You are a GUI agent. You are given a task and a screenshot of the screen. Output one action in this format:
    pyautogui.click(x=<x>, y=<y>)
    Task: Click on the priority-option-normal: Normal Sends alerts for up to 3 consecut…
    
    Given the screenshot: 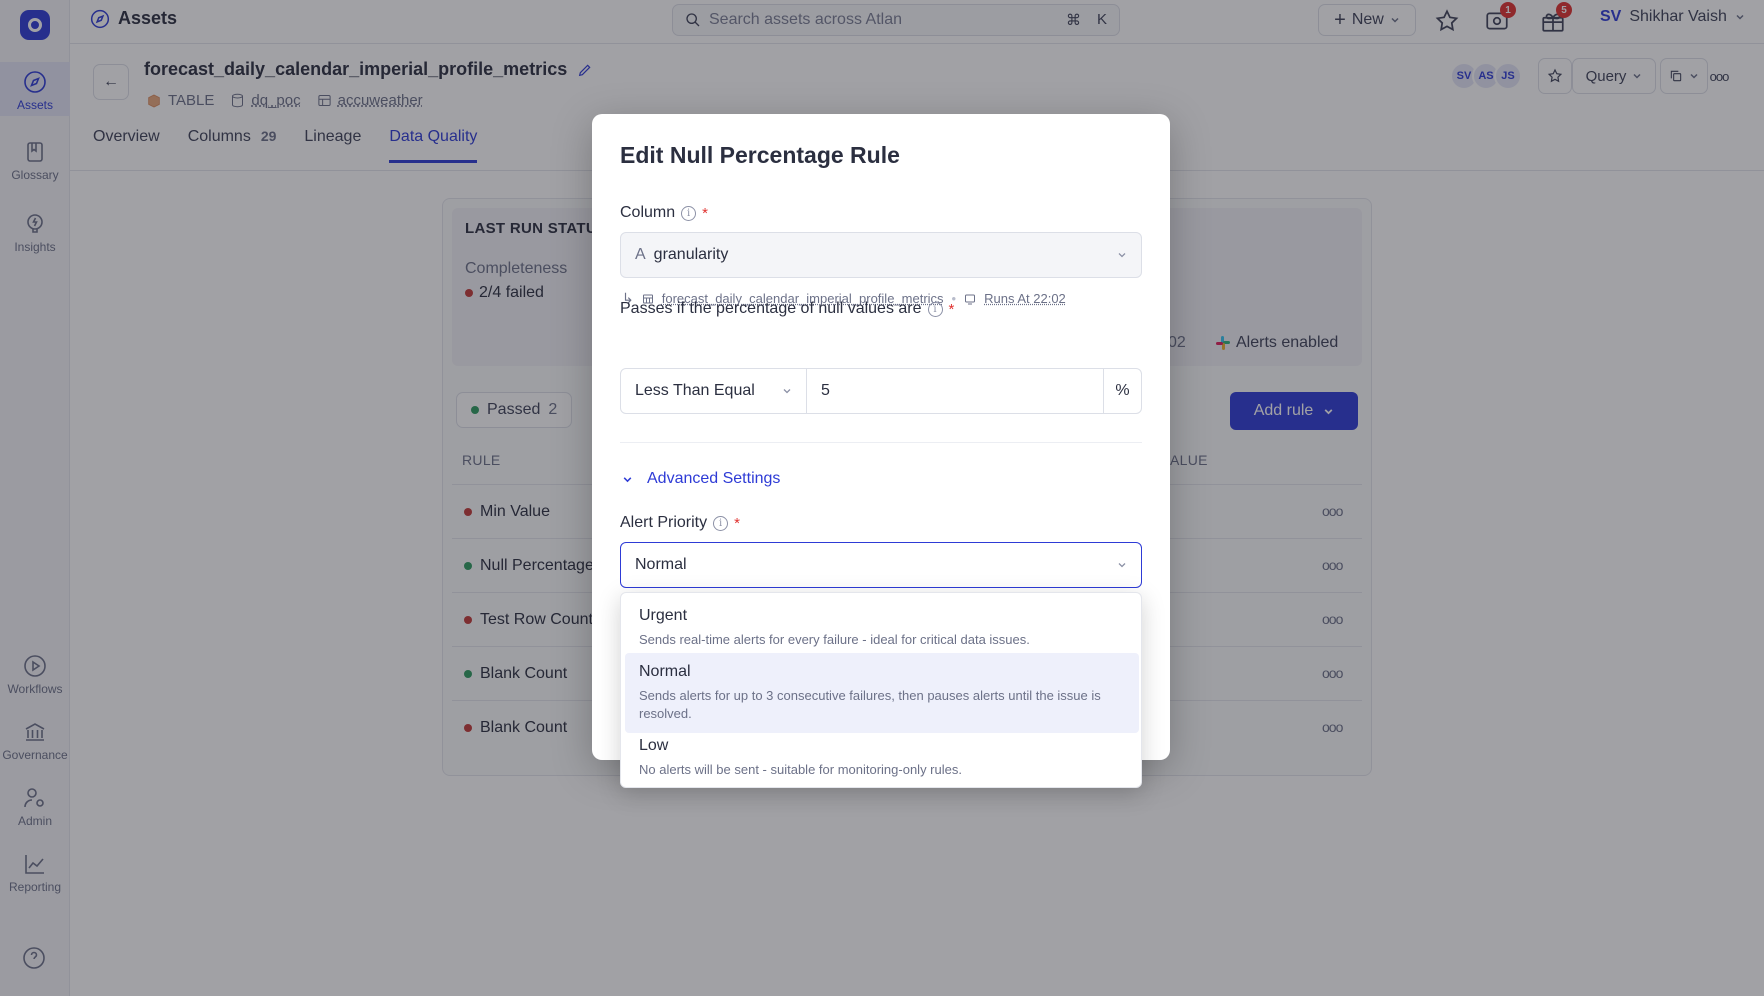 What is the action you would take?
    pyautogui.click(x=882, y=693)
    